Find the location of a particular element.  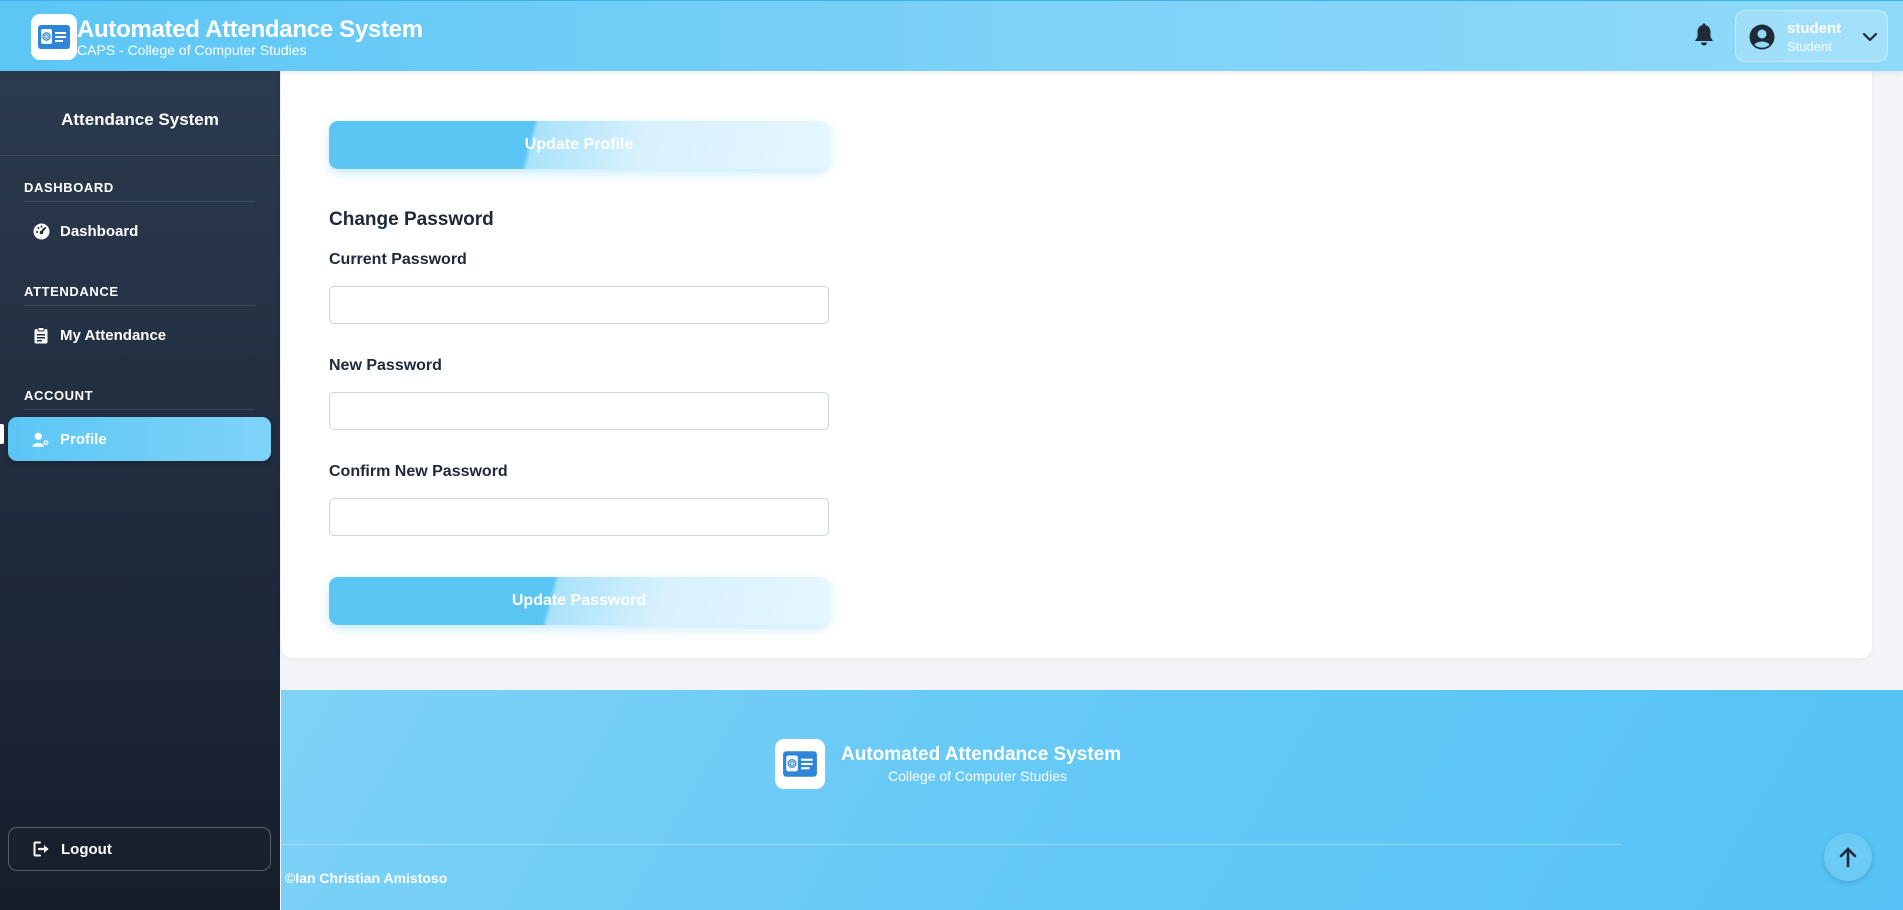

sidebar-item-my-attendance: My Attendance is located at coordinates (139, 335).